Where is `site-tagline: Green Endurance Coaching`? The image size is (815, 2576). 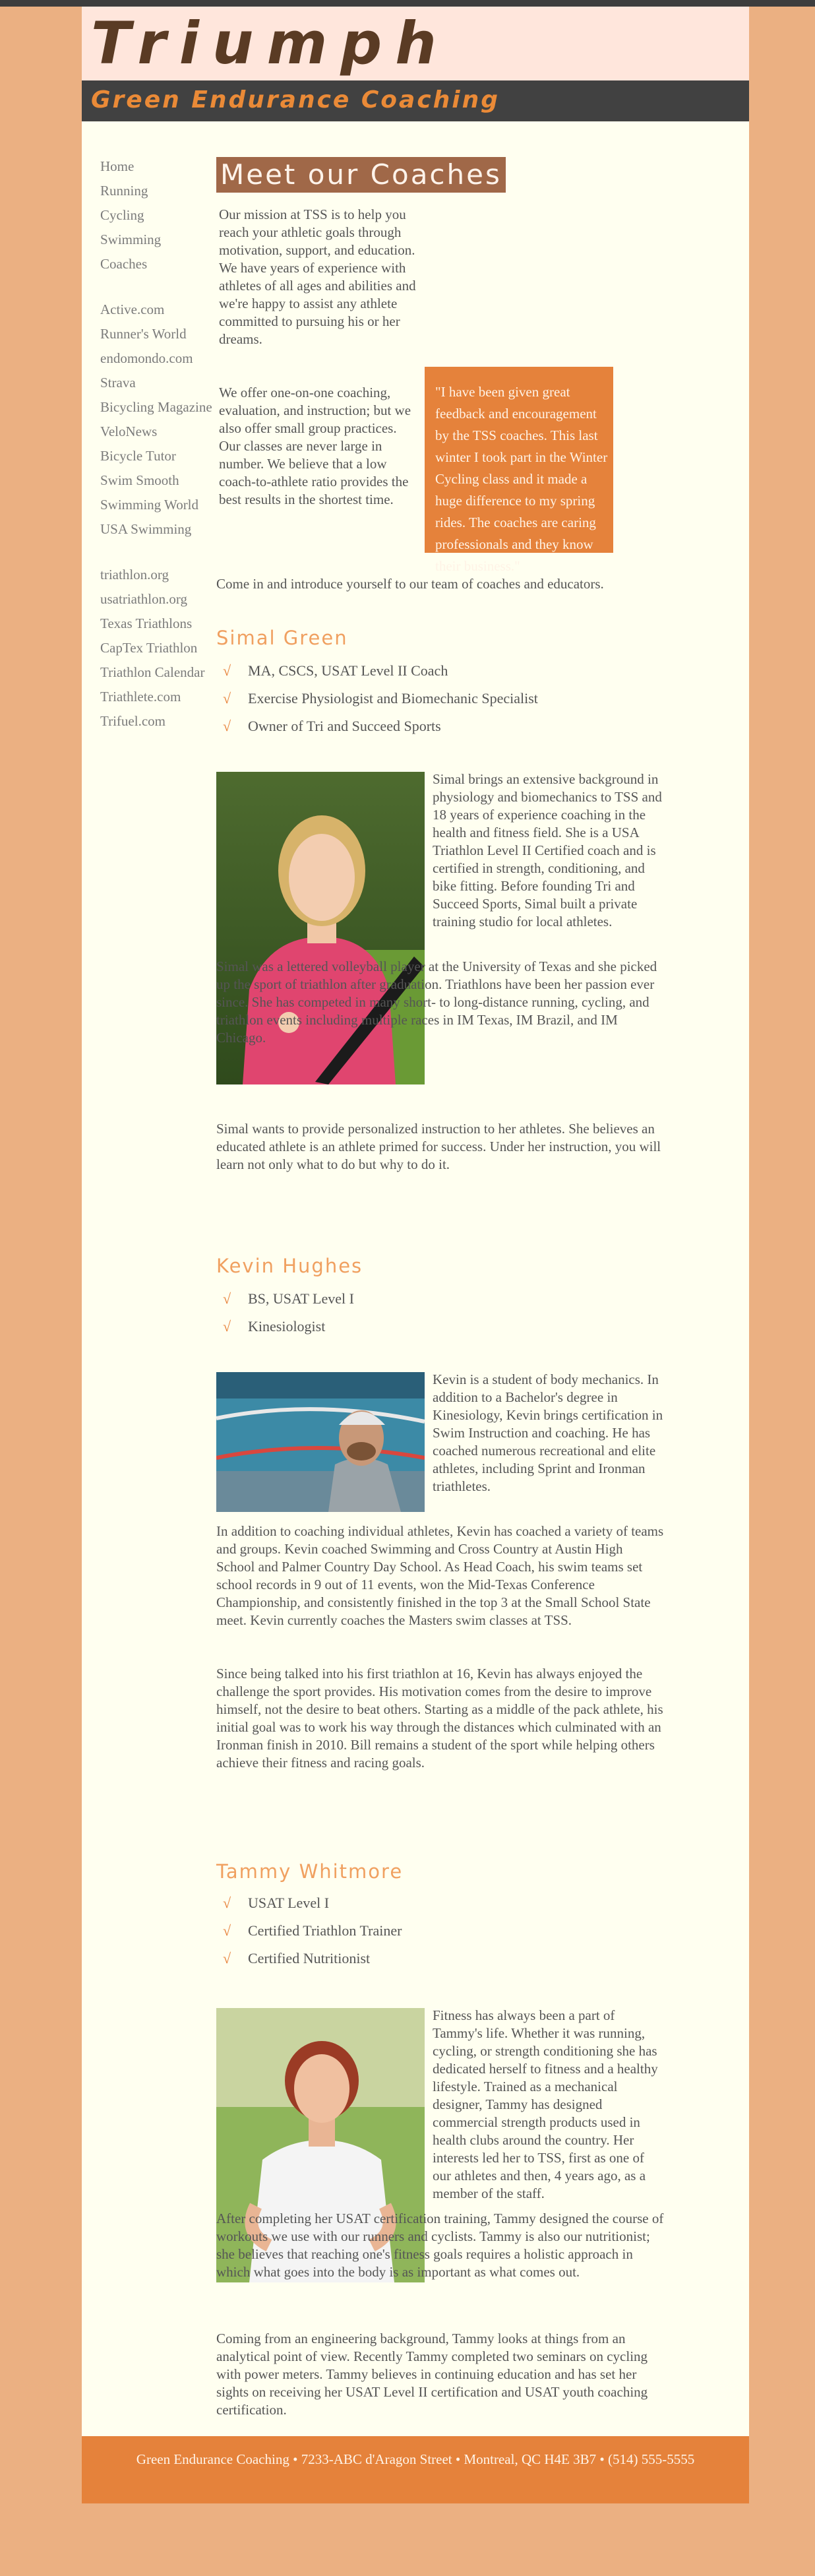 site-tagline: Green Endurance Coaching is located at coordinates (295, 99).